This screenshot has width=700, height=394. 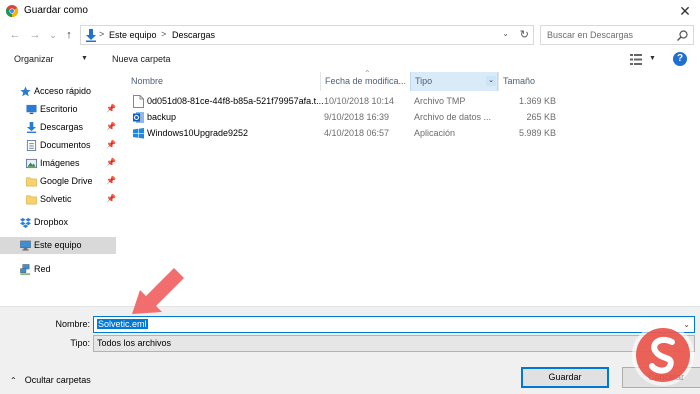 I want to click on search-icon, so click(x=682, y=35).